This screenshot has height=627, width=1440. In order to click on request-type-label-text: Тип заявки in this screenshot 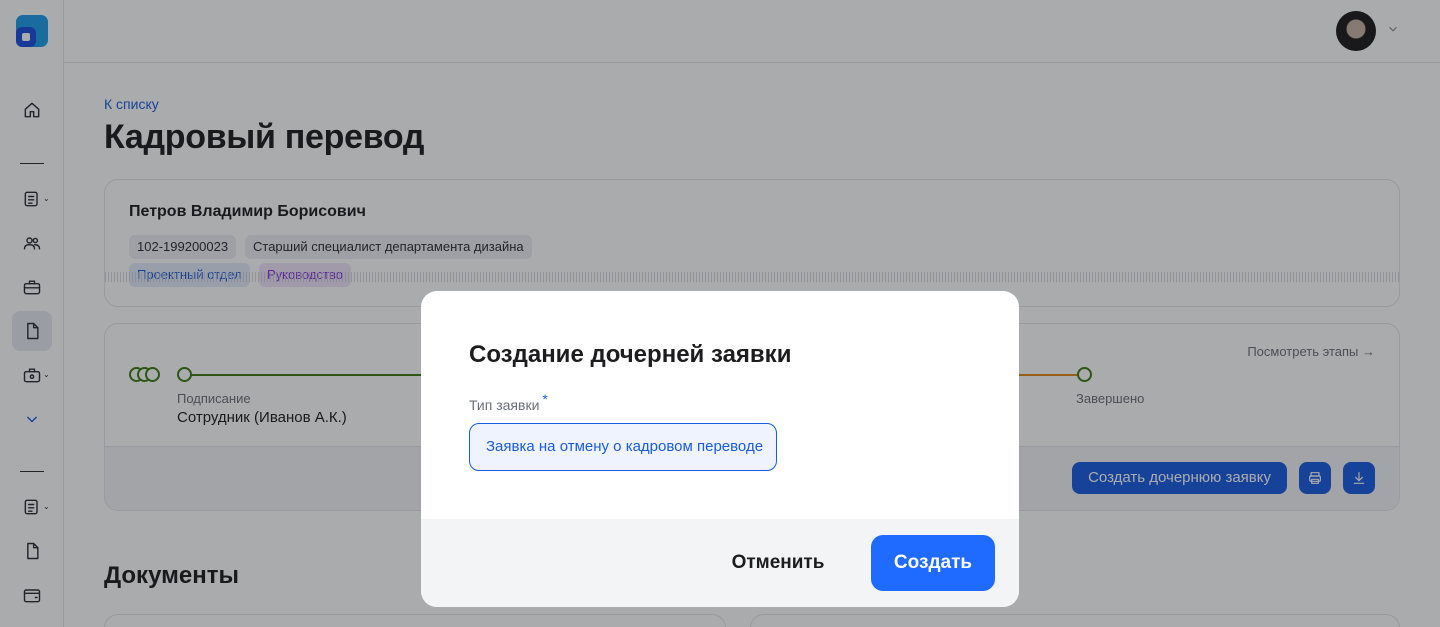, I will do `click(504, 405)`.